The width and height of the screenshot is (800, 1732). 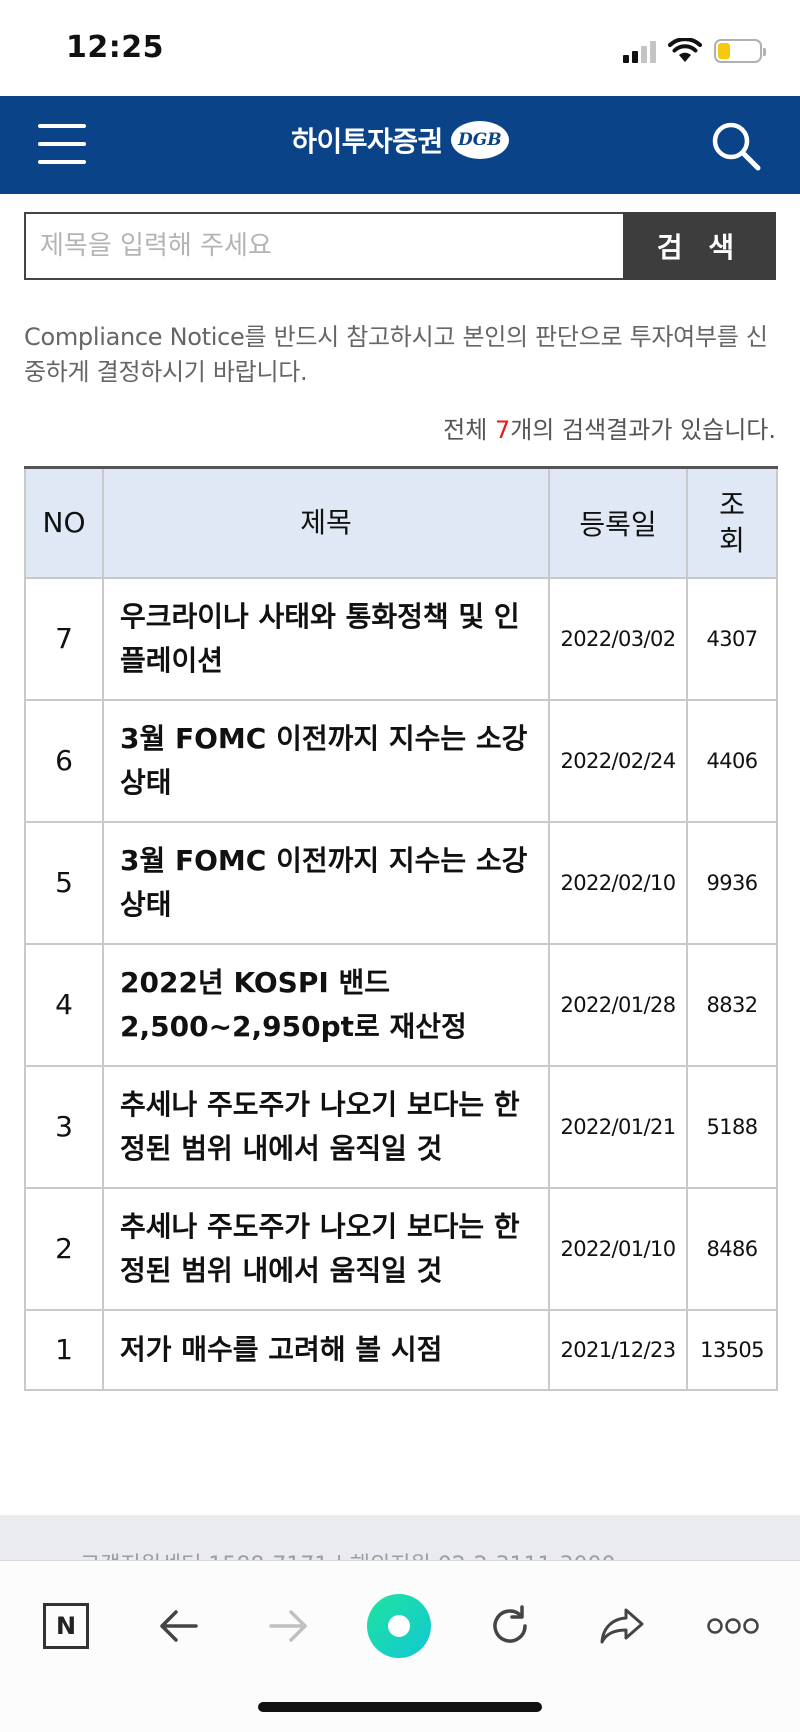 What do you see at coordinates (326, 1349) in the screenshot?
I see `row-title-link: 저가 매수를 고려해 볼 시점` at bounding box center [326, 1349].